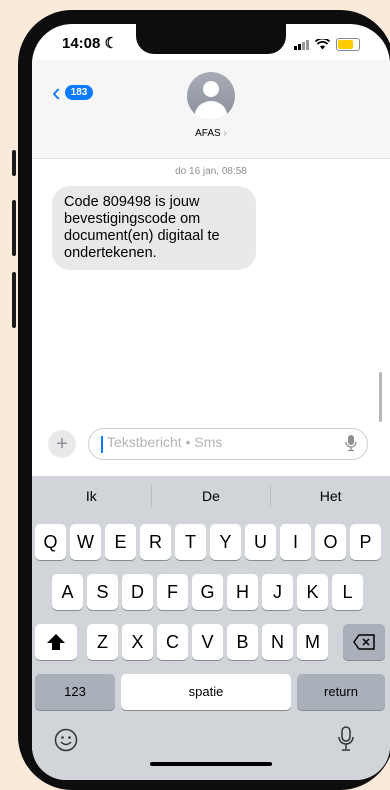  What do you see at coordinates (81, 43) in the screenshot?
I see `time-text: 14:08` at bounding box center [81, 43].